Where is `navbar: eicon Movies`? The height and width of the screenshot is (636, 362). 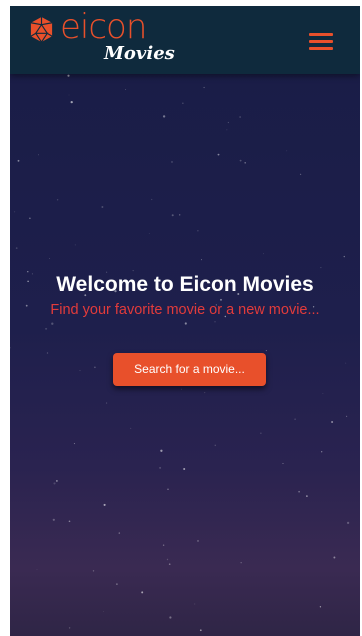
navbar: eicon Movies is located at coordinates (185, 40).